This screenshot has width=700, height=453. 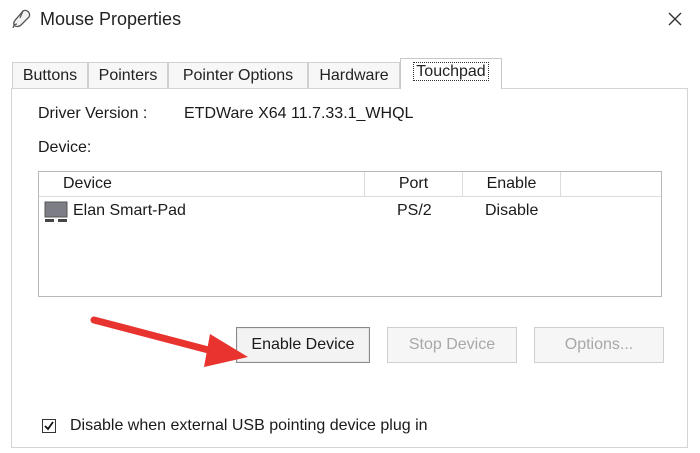 I want to click on close-button, so click(x=675, y=19).